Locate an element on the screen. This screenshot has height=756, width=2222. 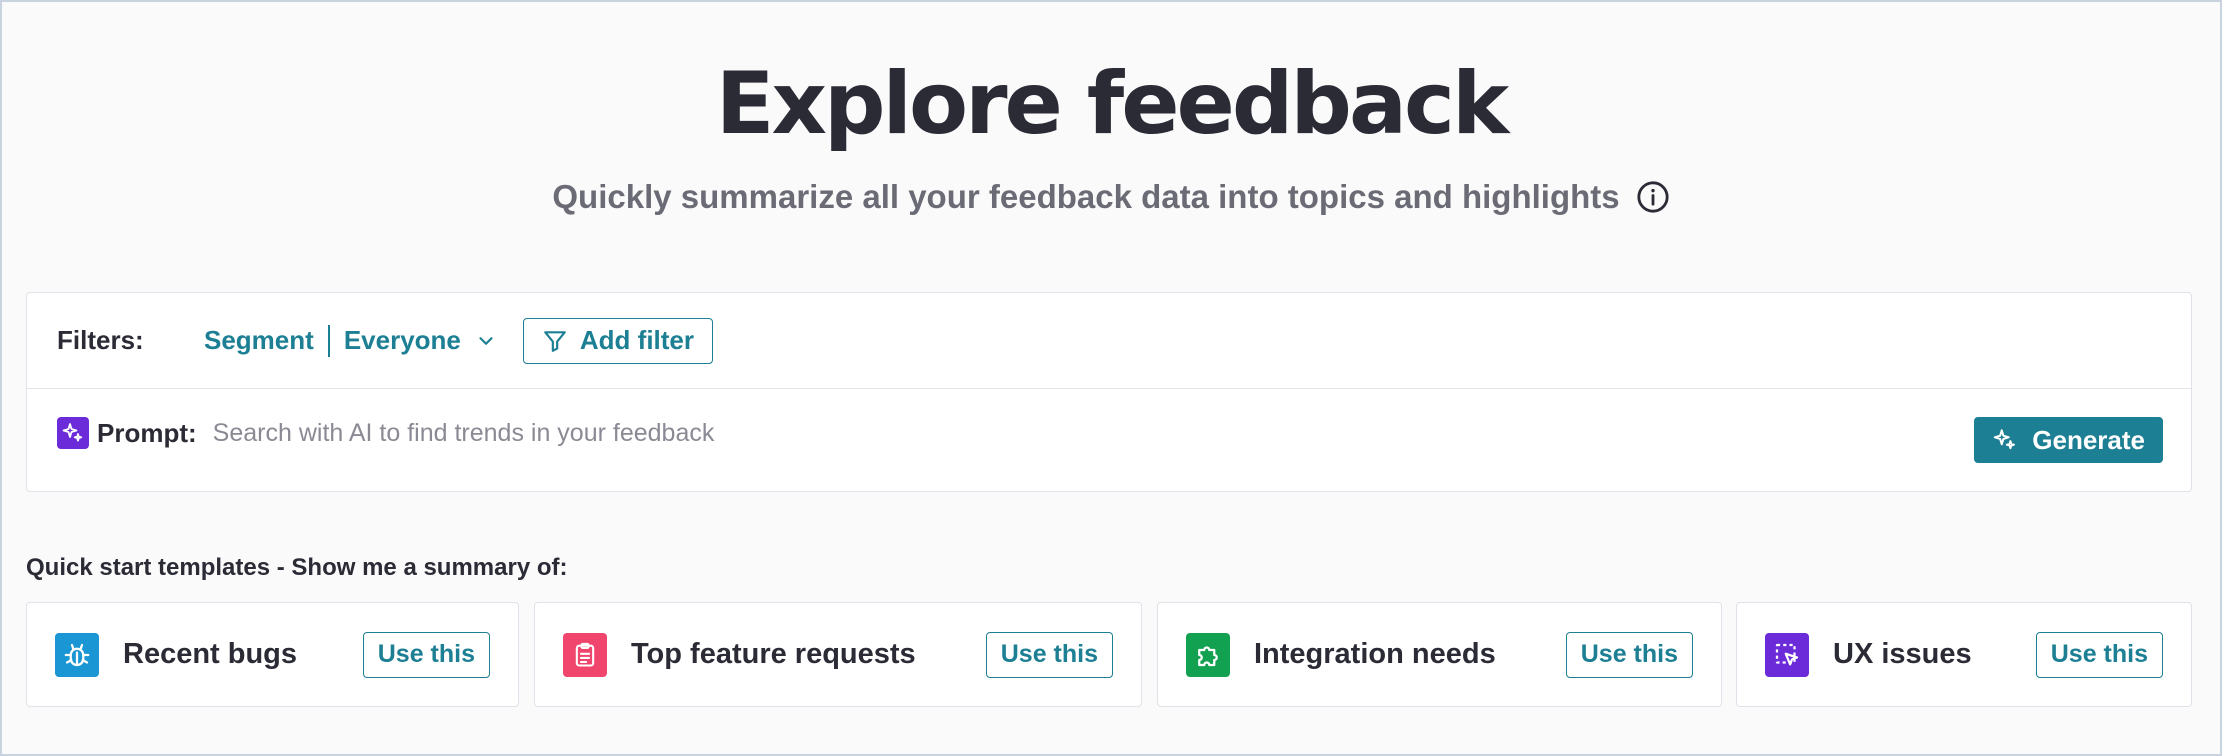
prompt-input is located at coordinates (1093, 433).